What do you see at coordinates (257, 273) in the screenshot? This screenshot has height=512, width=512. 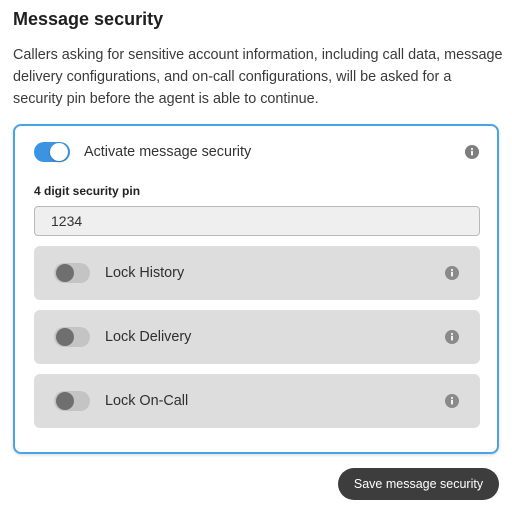 I see `lock-history-row: Lock History` at bounding box center [257, 273].